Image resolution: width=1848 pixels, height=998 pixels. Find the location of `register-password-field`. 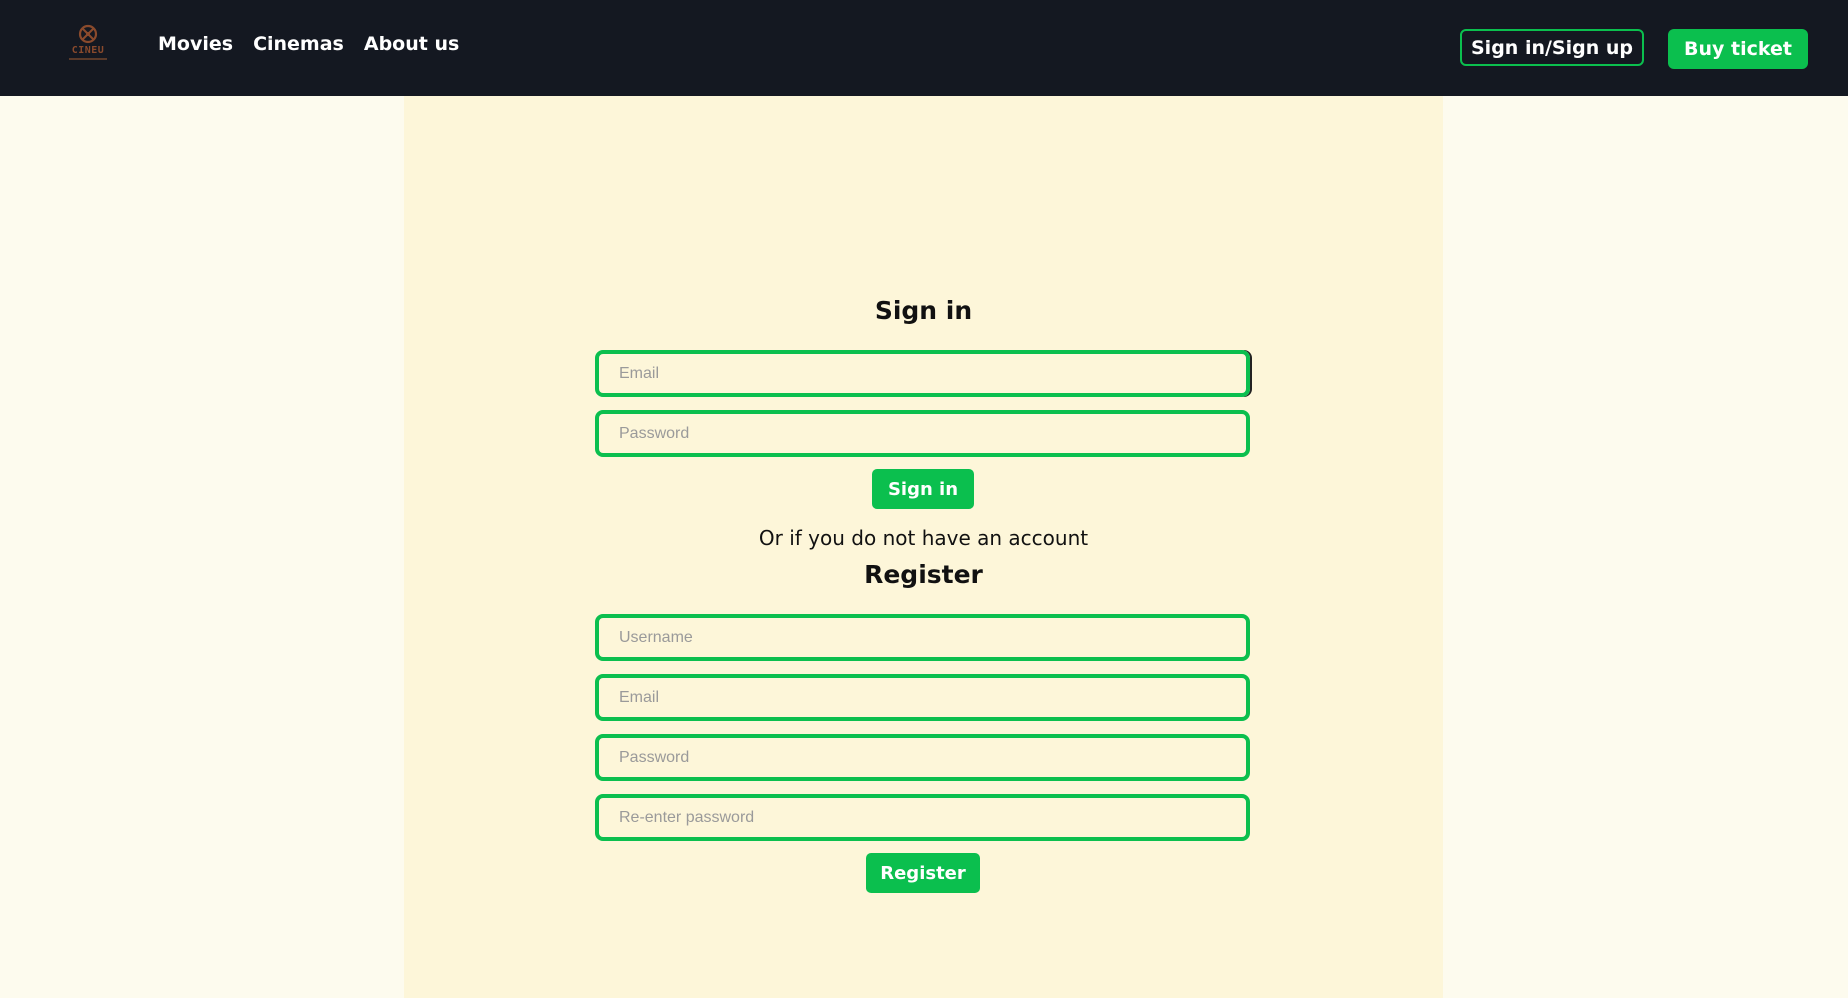

register-password-field is located at coordinates (922, 757).